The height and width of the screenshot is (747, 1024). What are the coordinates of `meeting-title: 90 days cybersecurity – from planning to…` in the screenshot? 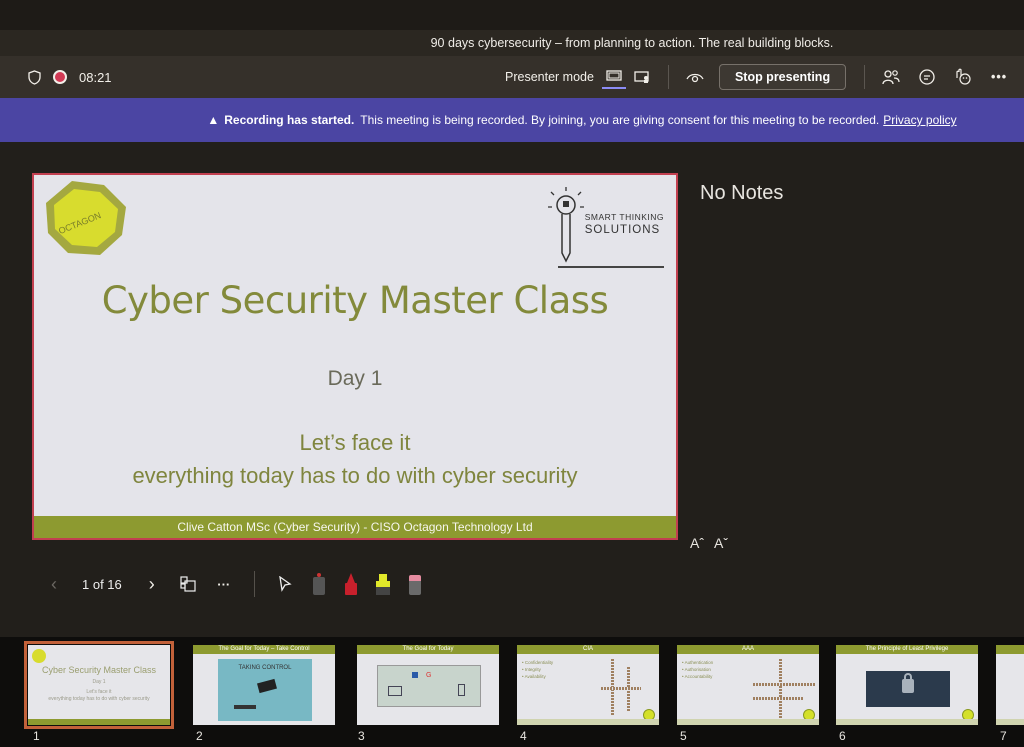 It's located at (632, 43).